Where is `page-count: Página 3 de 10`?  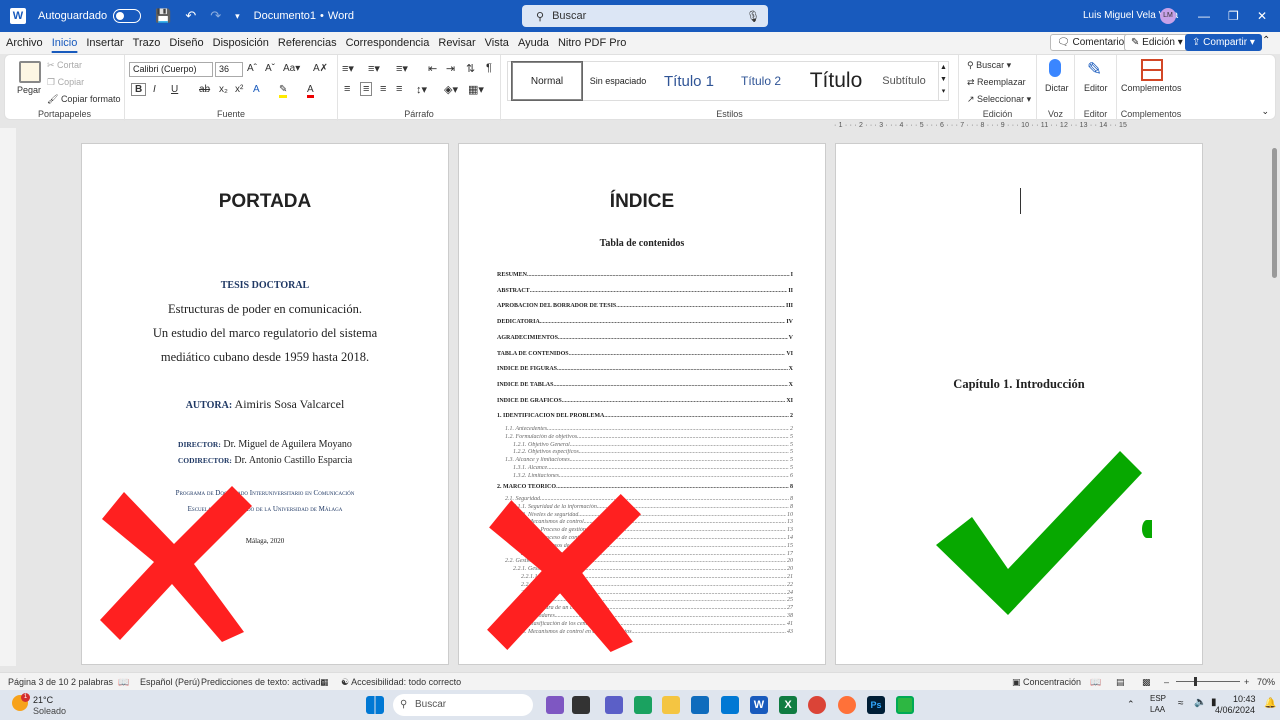
page-count: Página 3 de 10 is located at coordinates (38, 682).